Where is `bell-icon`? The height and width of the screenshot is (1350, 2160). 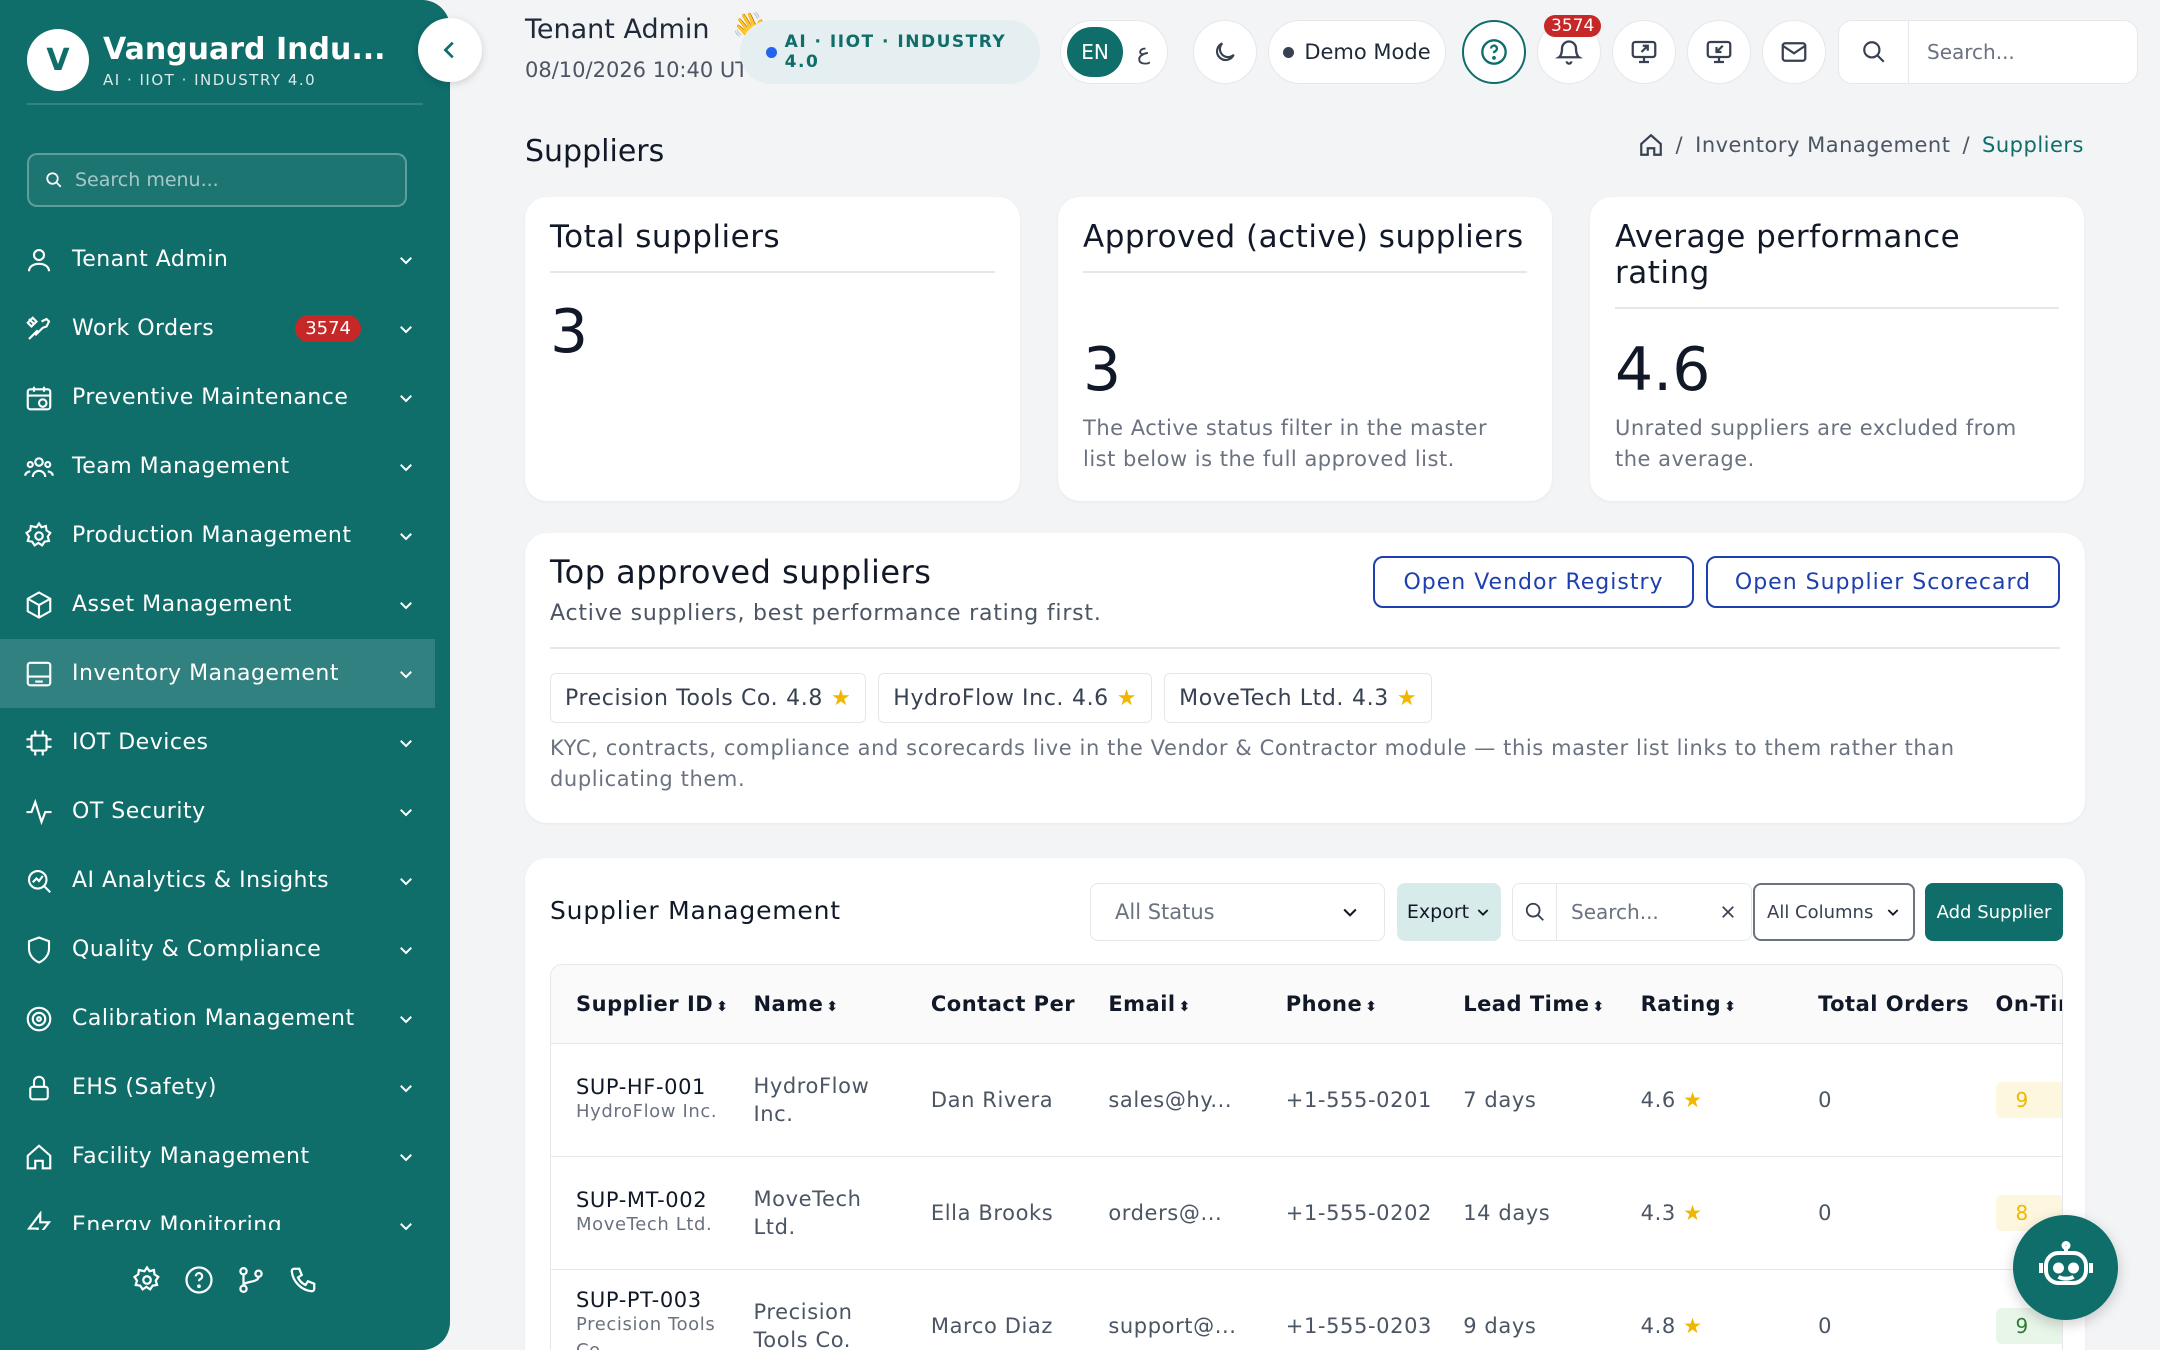
bell-icon is located at coordinates (1569, 52).